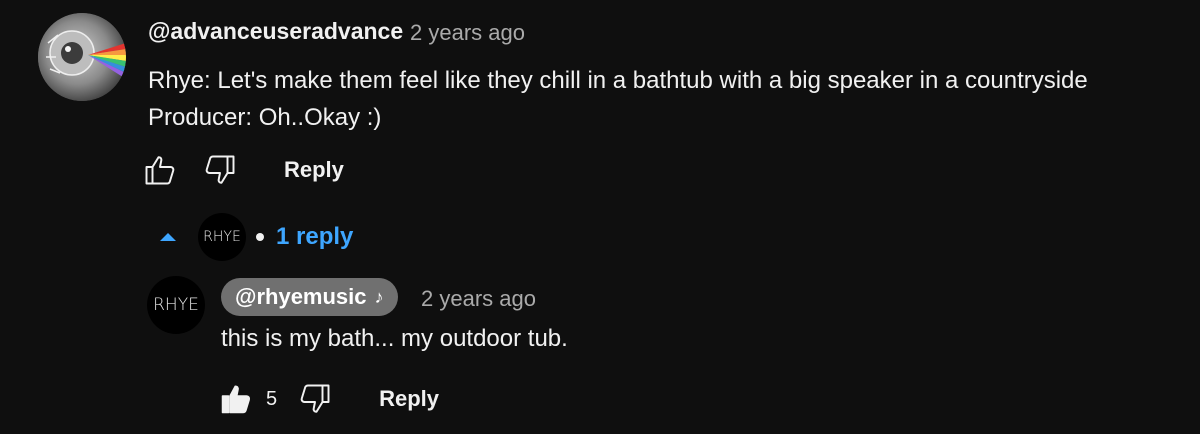  I want to click on moon-eye-avatar, so click(82, 57).